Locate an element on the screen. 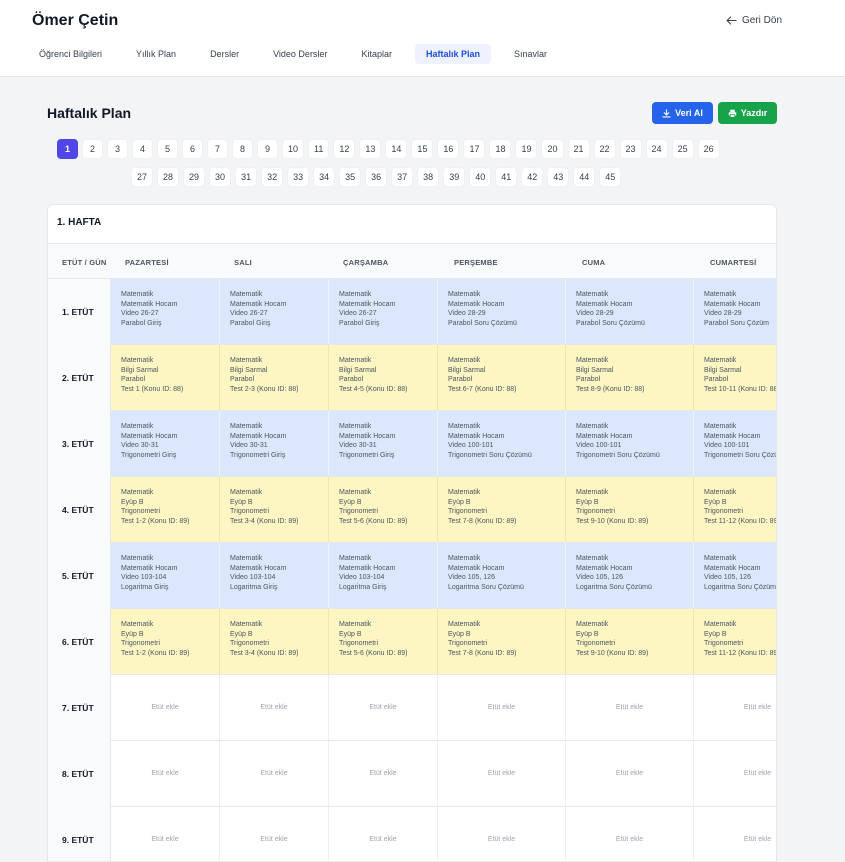 The width and height of the screenshot is (845, 862). week-button-26: 26 is located at coordinates (708, 149).